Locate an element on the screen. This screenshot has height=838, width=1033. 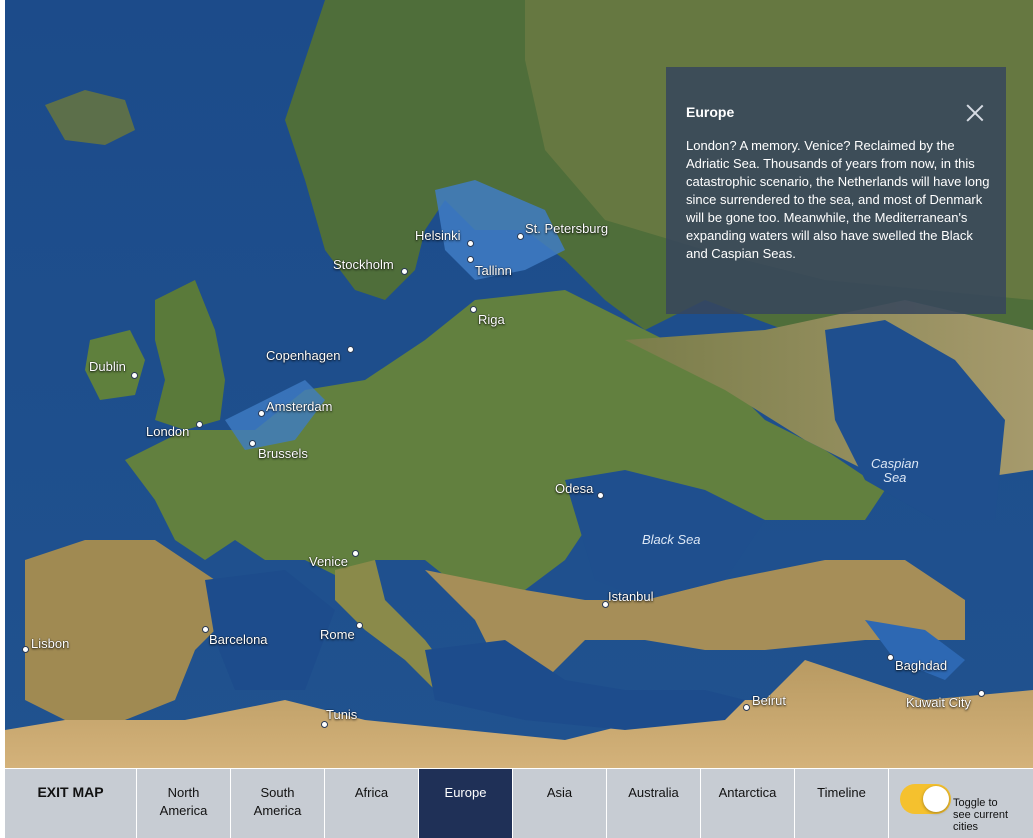
tab-antarctica-label: Antarctica is located at coordinates (747, 792).